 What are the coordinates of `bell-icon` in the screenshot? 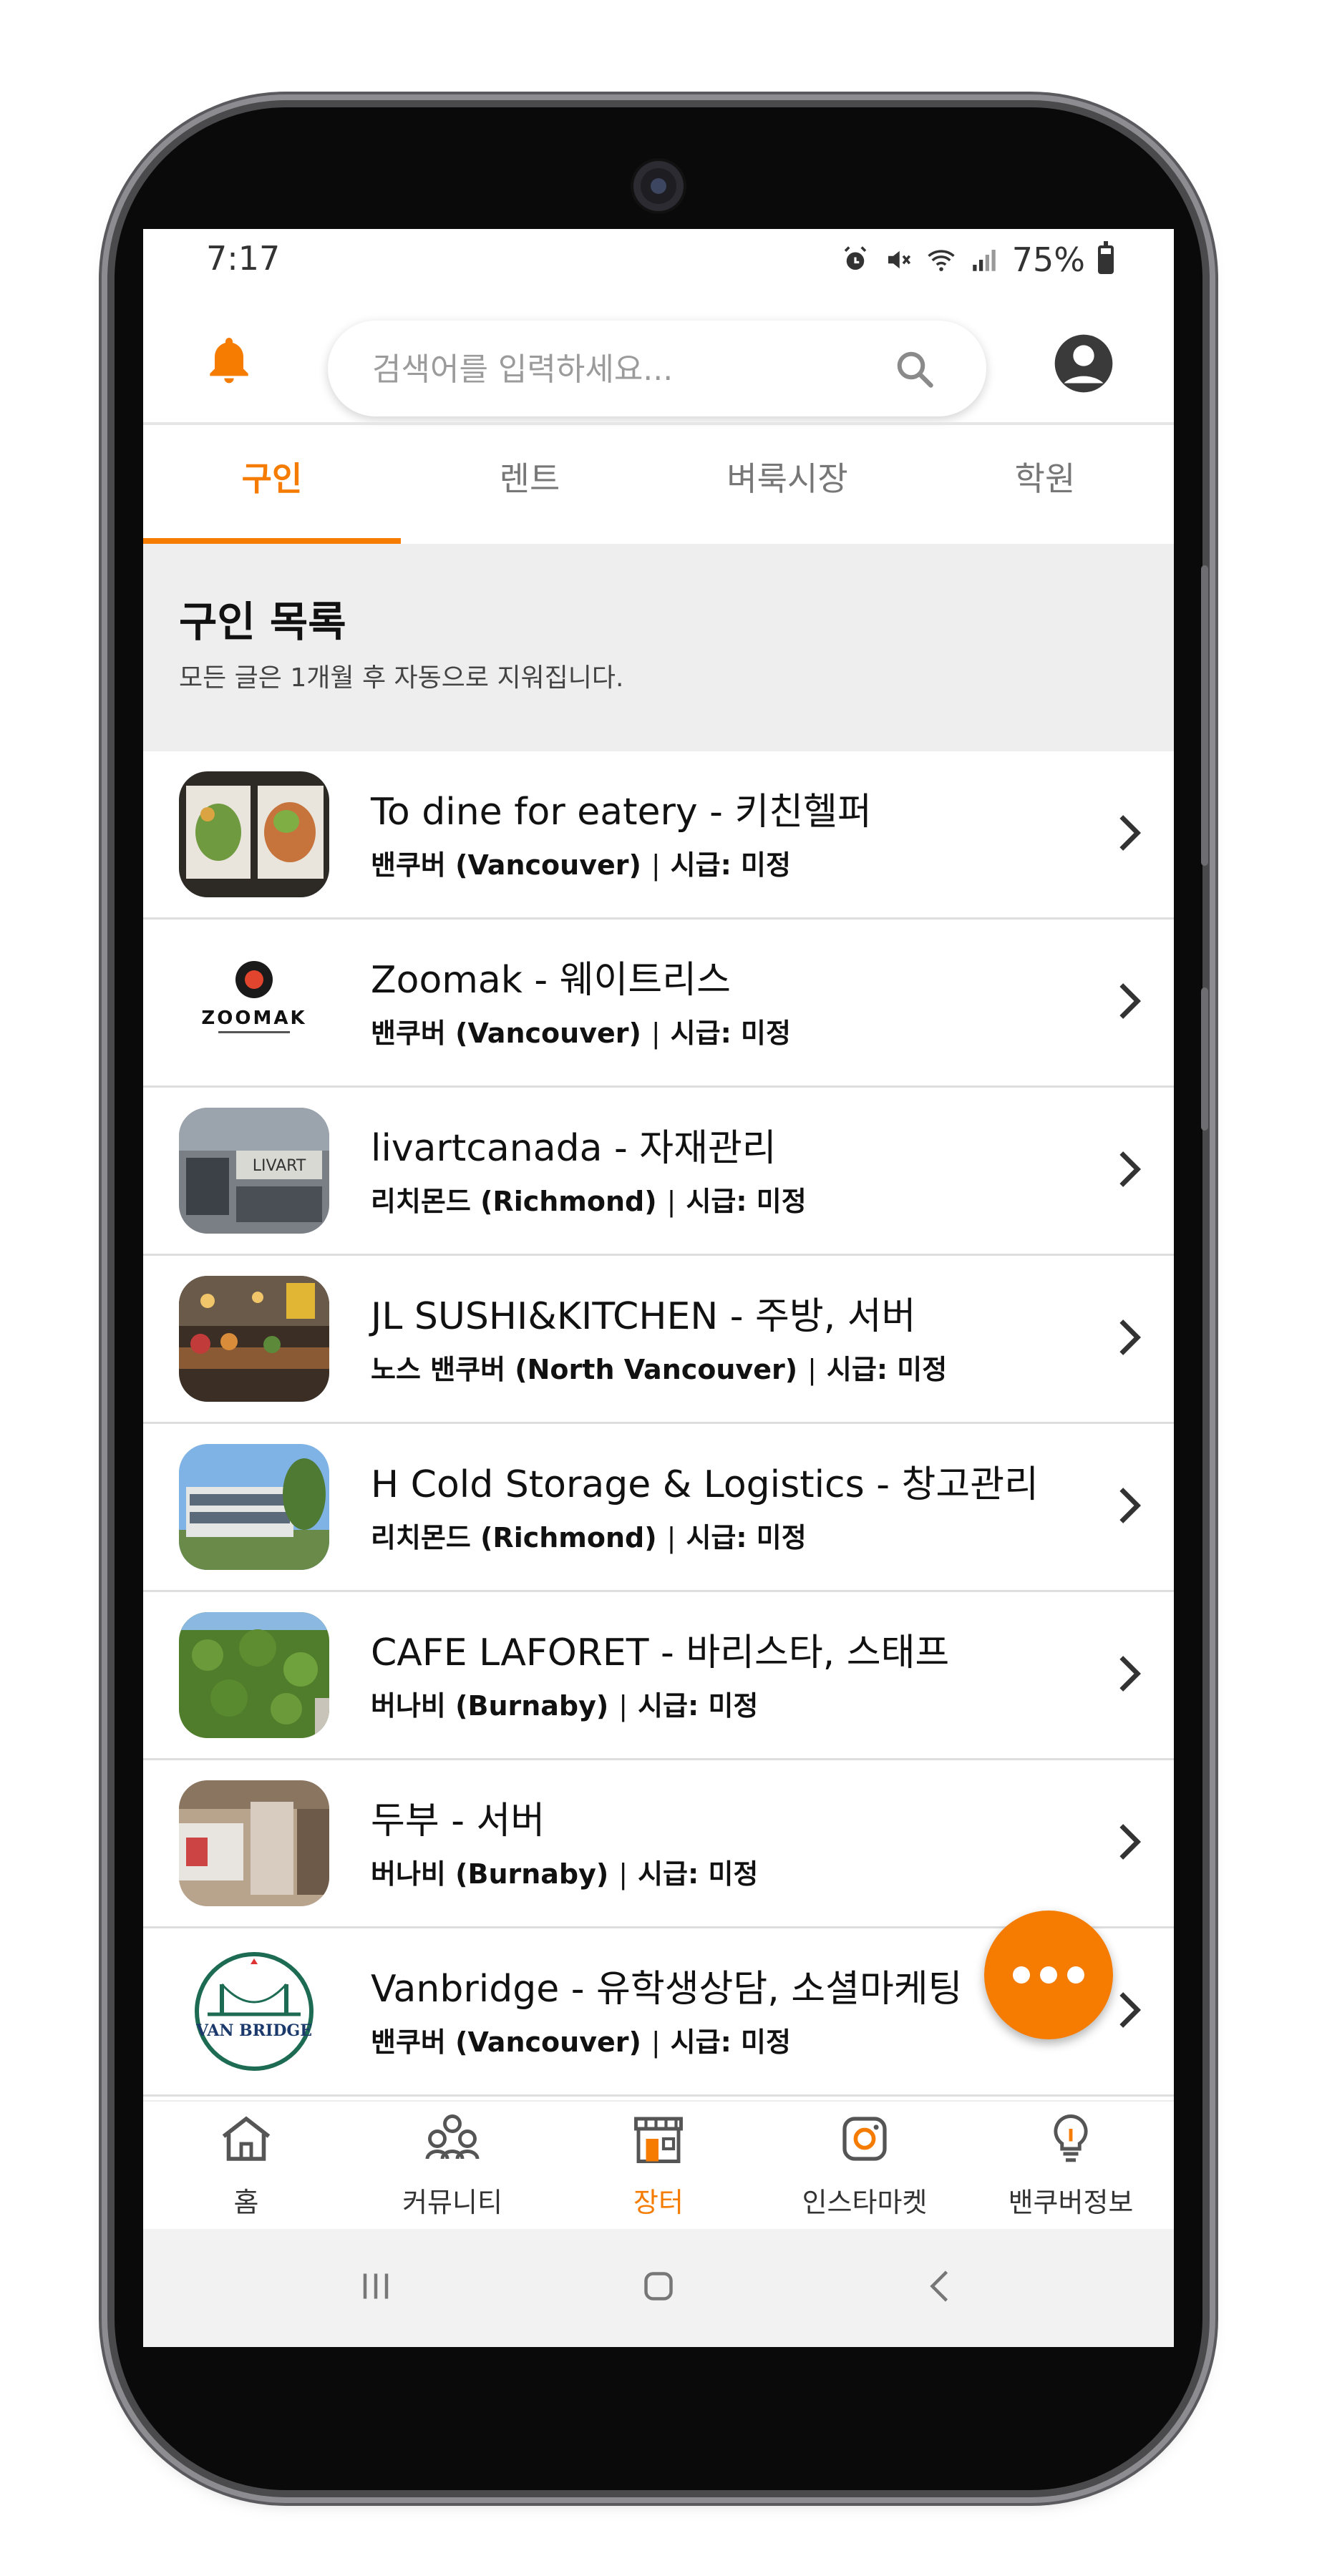 It's located at (229, 359).